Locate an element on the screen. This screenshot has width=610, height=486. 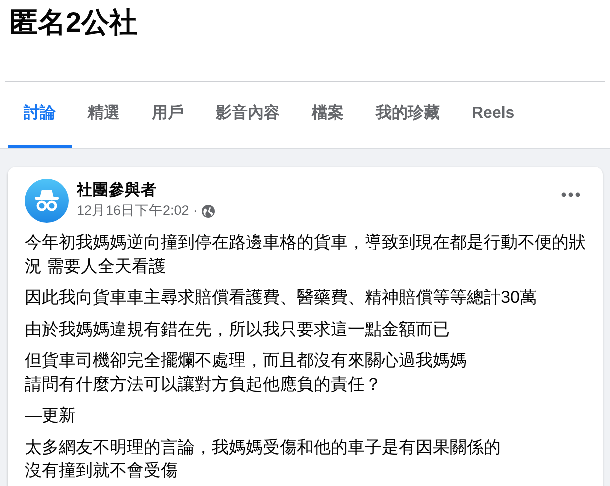
post-text-line: 因此我向貨車車主尋求賠償看護費、醫藥費、精神賠償等等總計30萬 is located at coordinates (281, 297).